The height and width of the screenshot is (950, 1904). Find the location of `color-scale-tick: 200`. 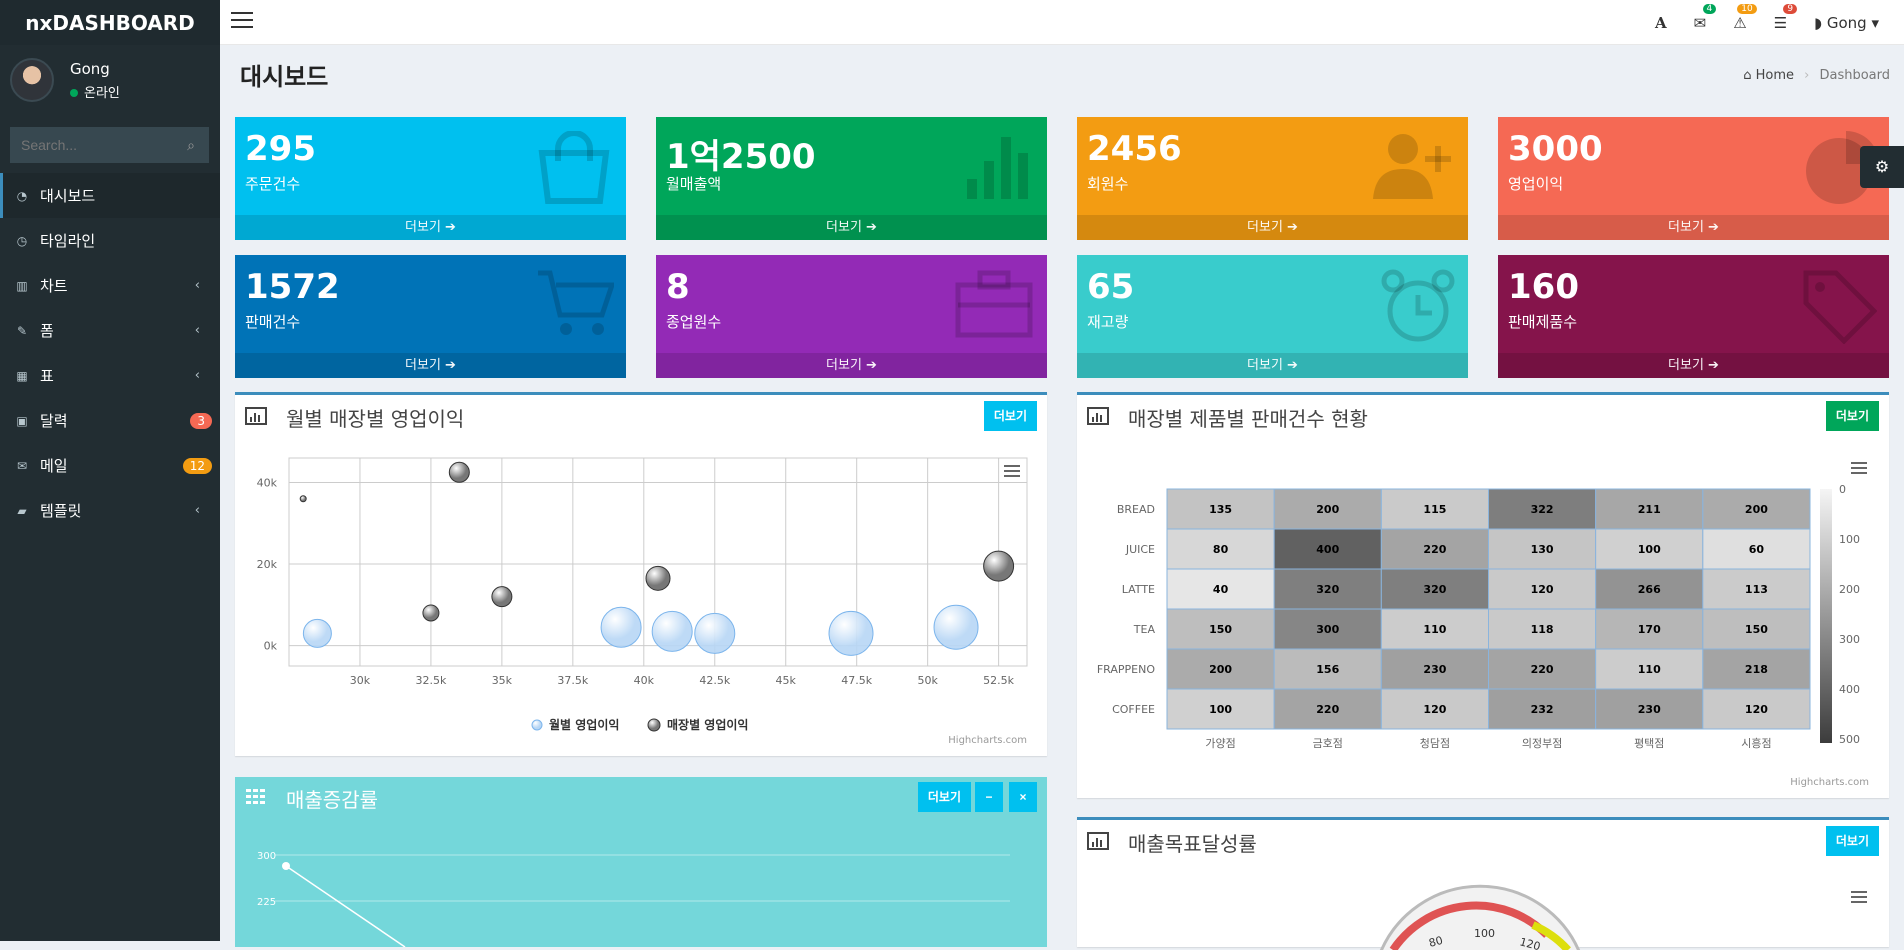

color-scale-tick: 200 is located at coordinates (1849, 589).